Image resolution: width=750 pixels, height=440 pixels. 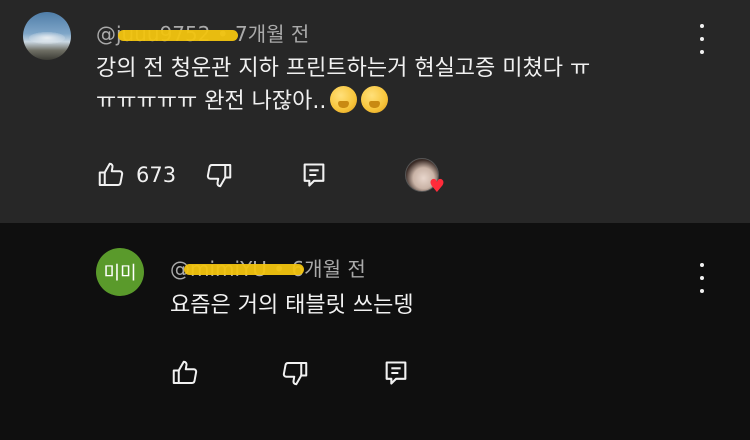 I want to click on reply-actions, so click(x=290, y=373).